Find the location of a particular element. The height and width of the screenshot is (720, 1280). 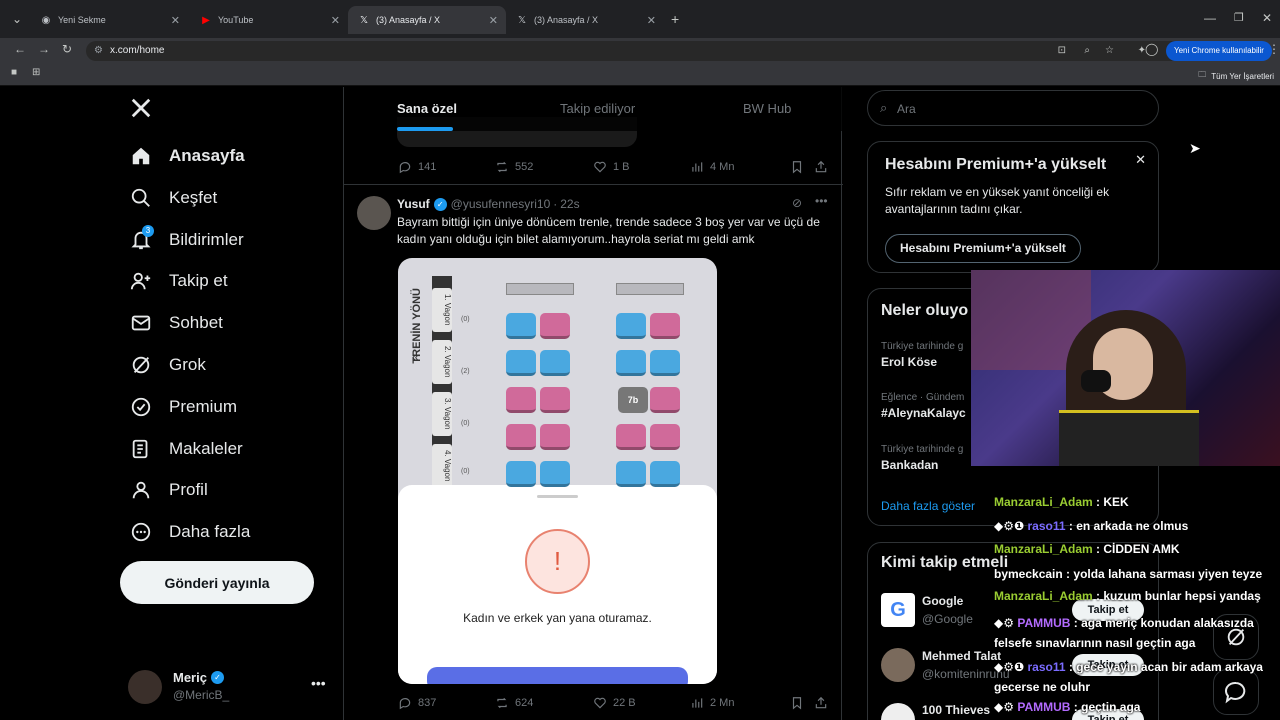

bookmark-app-icon: ■ is located at coordinates (14, 72).